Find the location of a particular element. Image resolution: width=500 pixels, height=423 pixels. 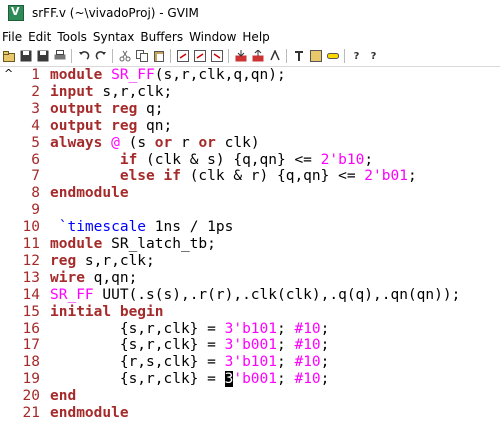

code-line: 2 input s,r,clk; is located at coordinates (86, 92).